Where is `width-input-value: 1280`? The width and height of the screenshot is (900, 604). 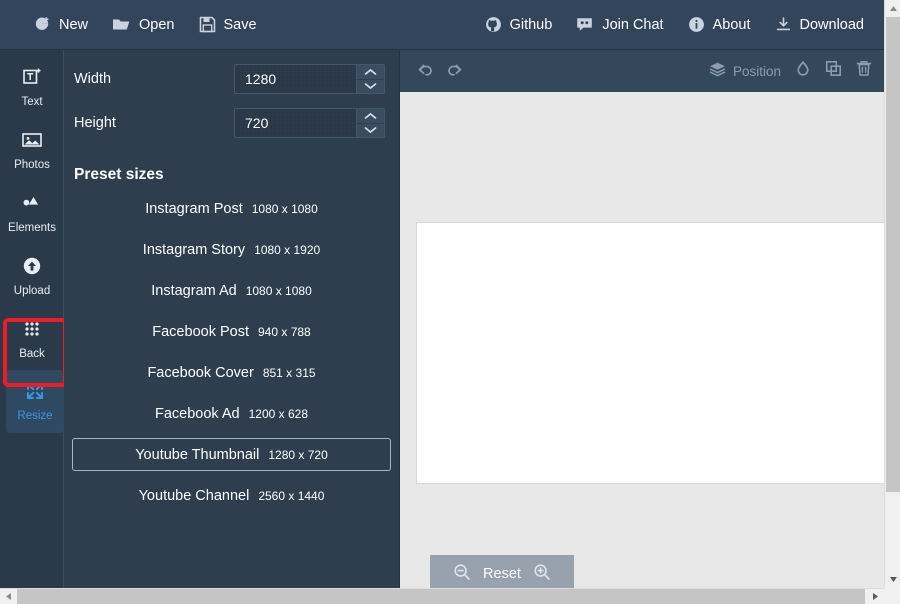 width-input-value: 1280 is located at coordinates (295, 79).